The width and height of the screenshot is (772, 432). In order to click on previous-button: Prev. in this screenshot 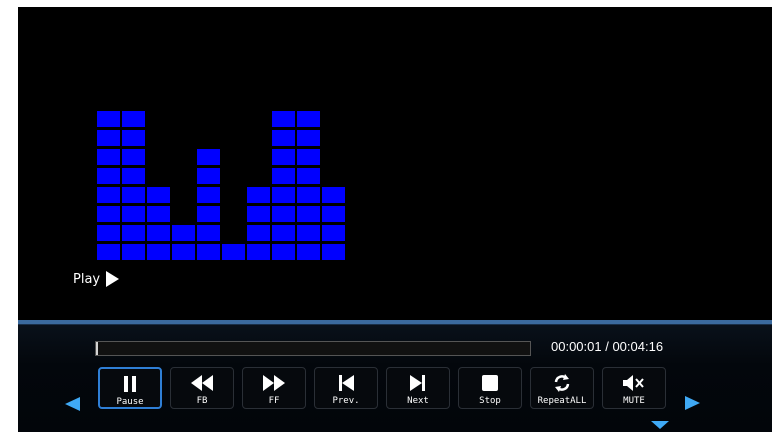, I will do `click(346, 388)`.